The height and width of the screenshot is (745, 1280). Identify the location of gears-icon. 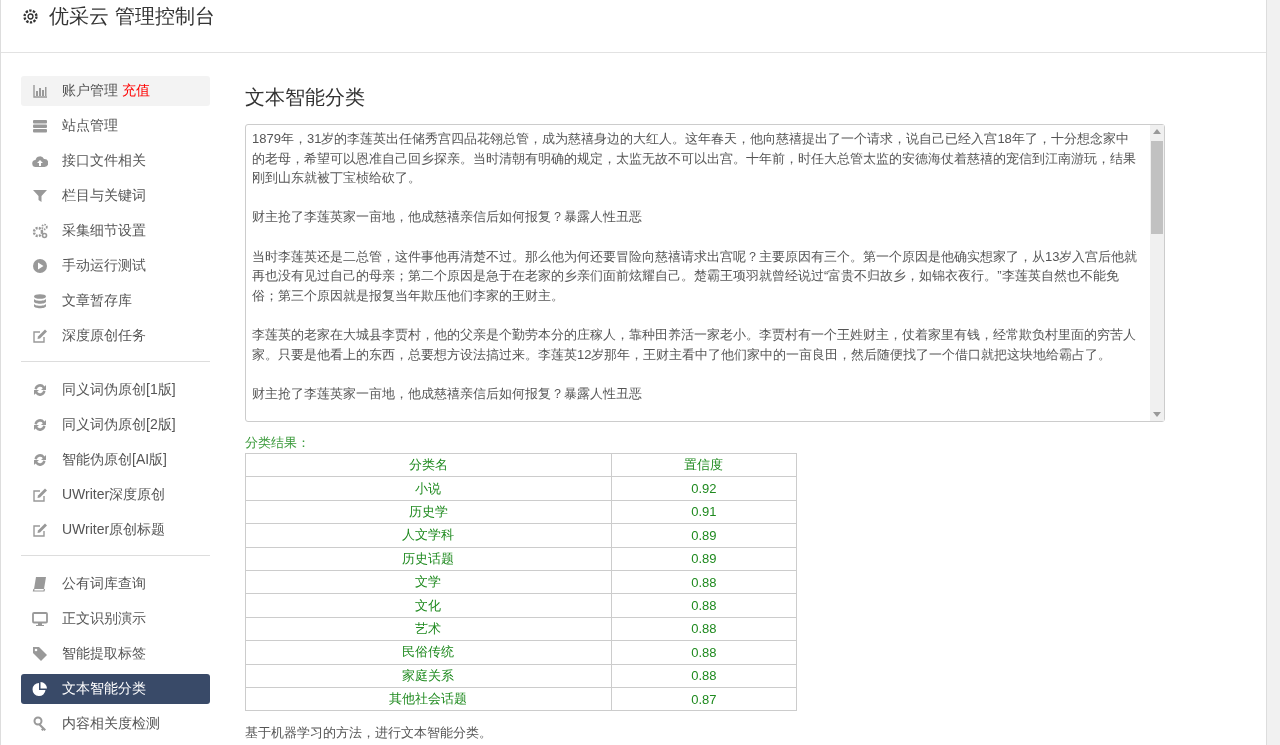
(40, 231).